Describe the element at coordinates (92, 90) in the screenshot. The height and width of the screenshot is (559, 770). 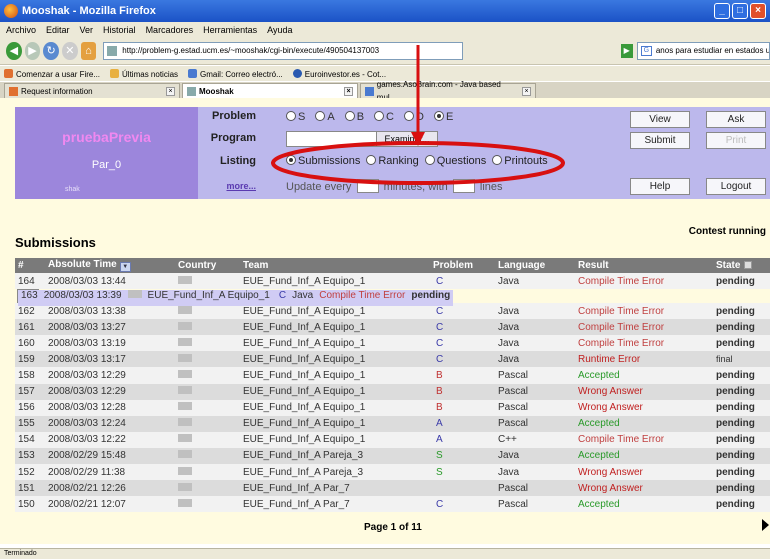
I see `tab-request-information: Request information ×` at that location.